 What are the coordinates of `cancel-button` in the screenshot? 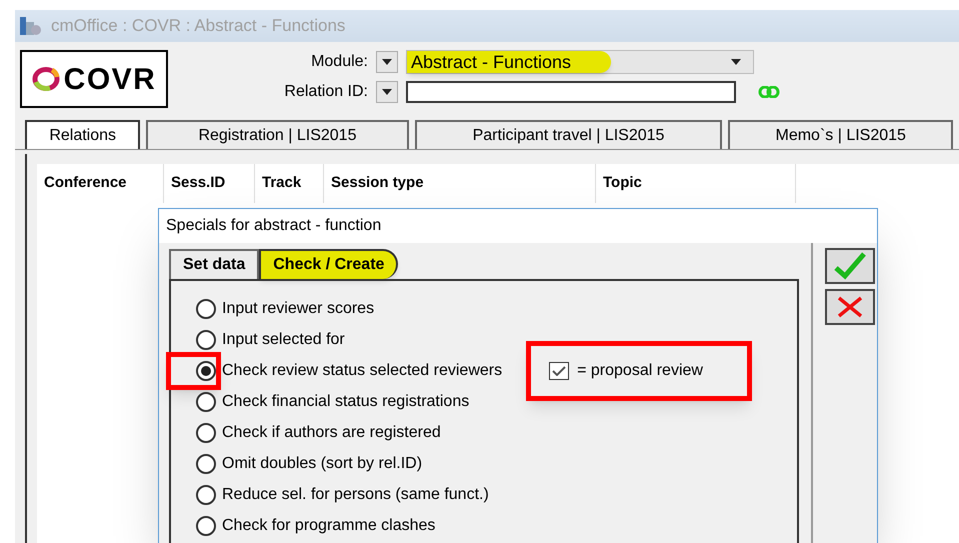 It's located at (850, 307).